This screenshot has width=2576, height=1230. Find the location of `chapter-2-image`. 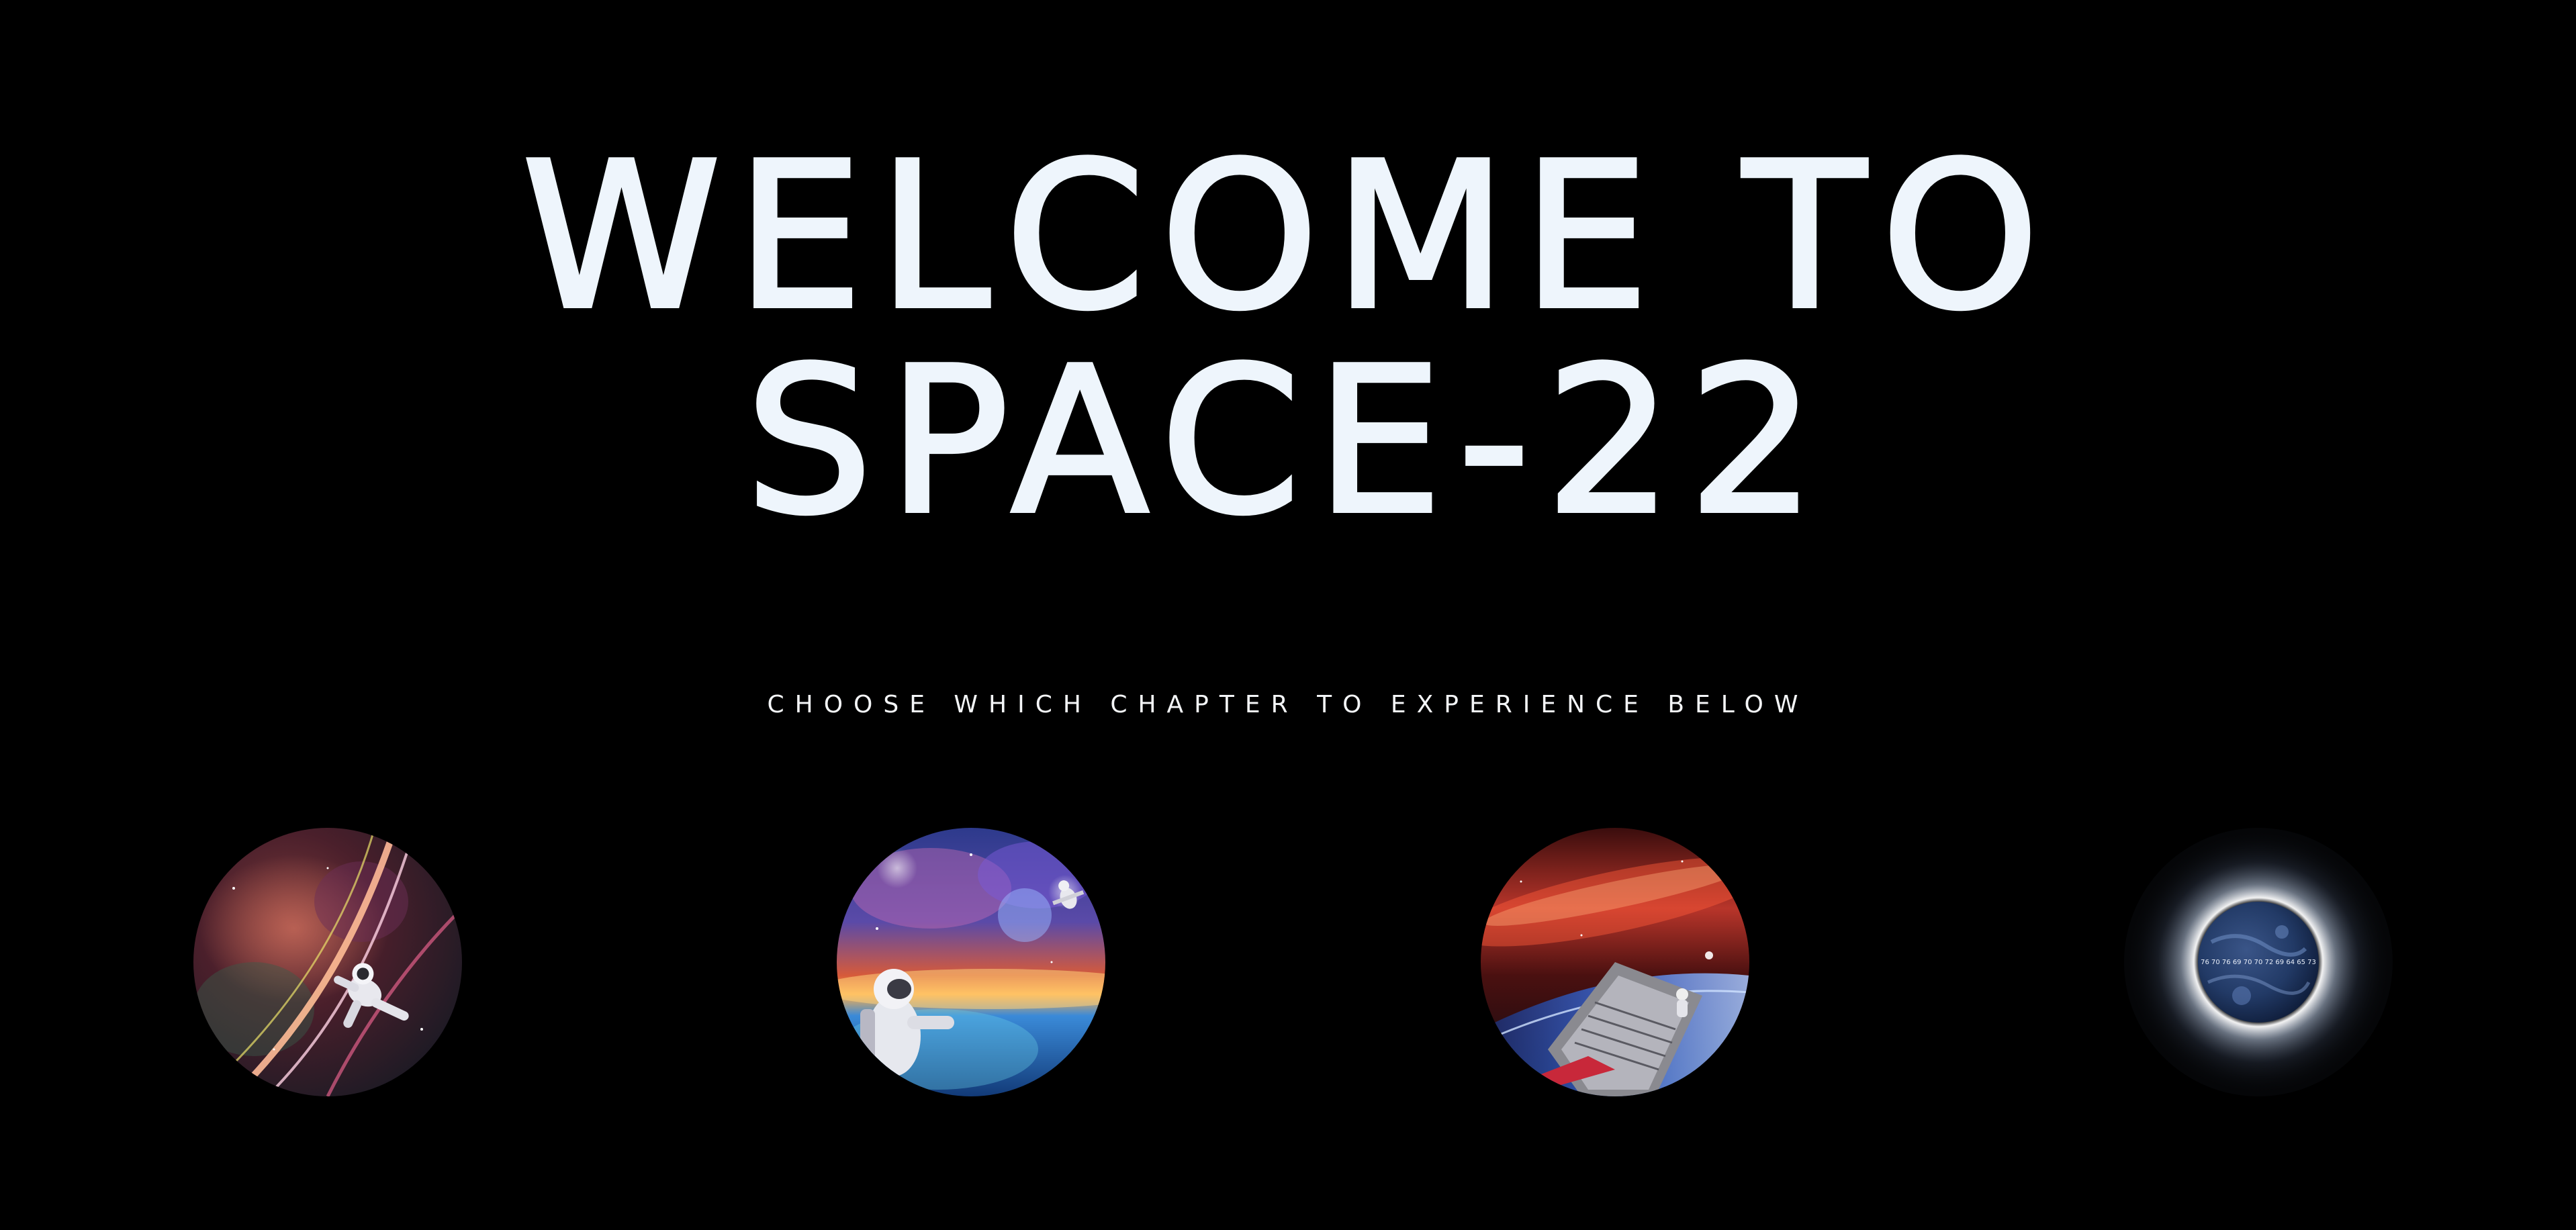

chapter-2-image is located at coordinates (971, 962).